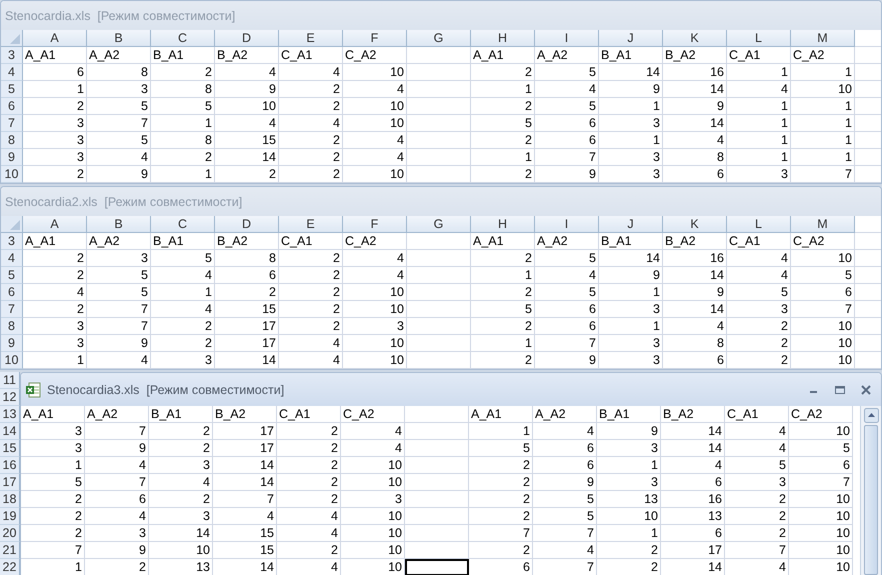 The width and height of the screenshot is (882, 575). Describe the element at coordinates (10, 499) in the screenshot. I see `row-header: 18` at that location.